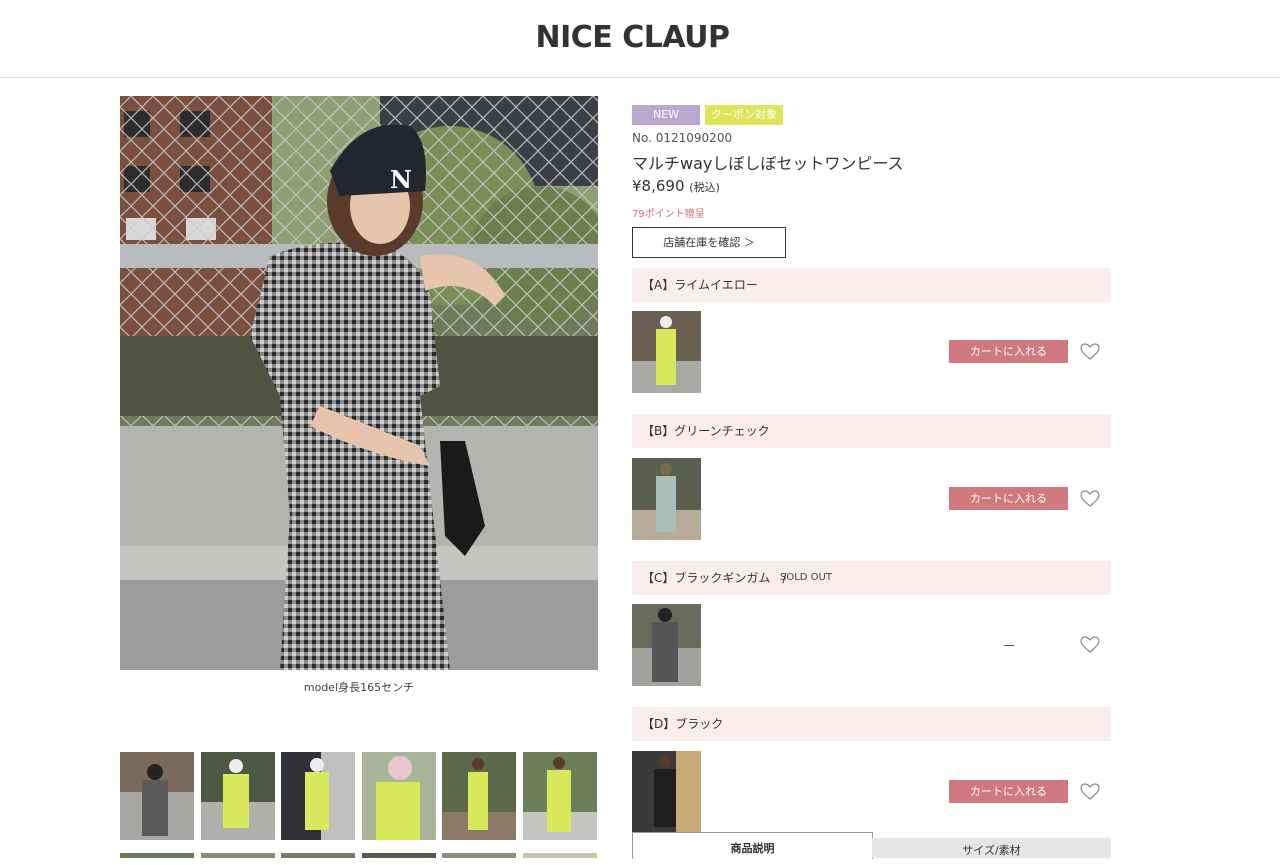  What do you see at coordinates (871, 431) in the screenshot?
I see `variant-header-b: 【B】グリーンチェック` at bounding box center [871, 431].